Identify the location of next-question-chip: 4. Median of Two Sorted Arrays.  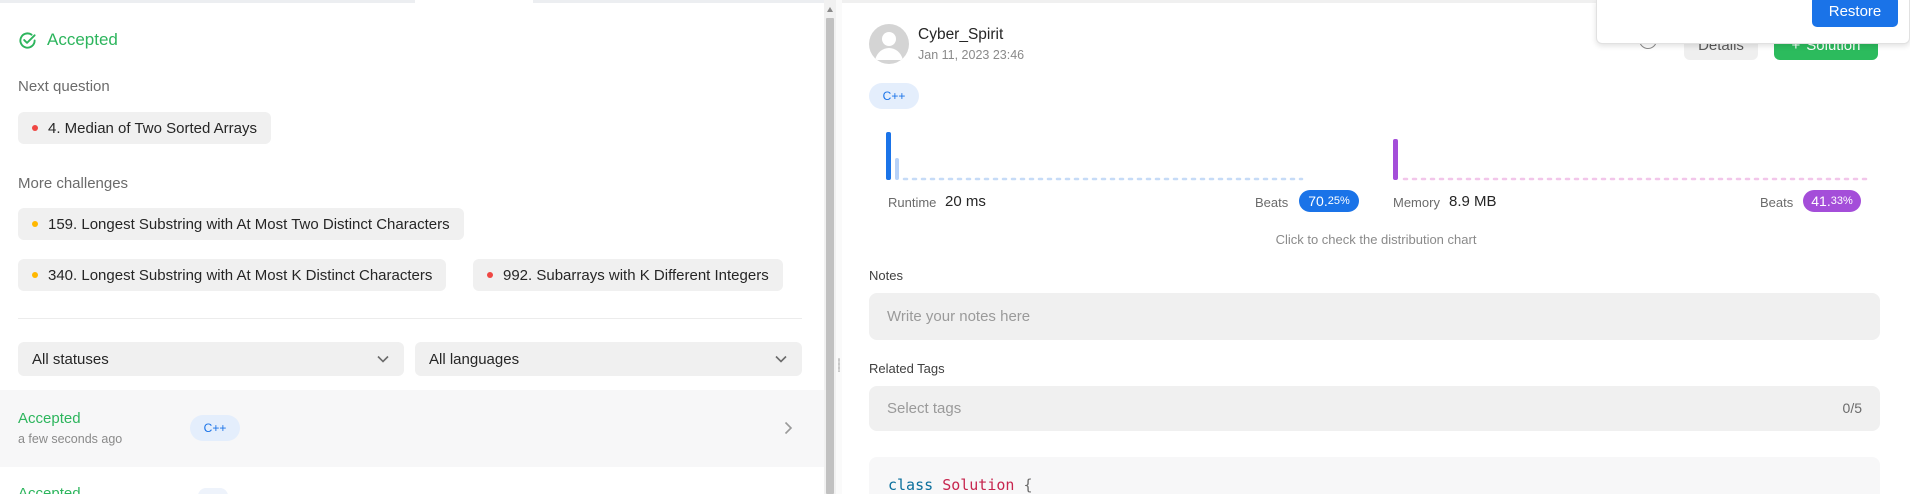
(144, 128).